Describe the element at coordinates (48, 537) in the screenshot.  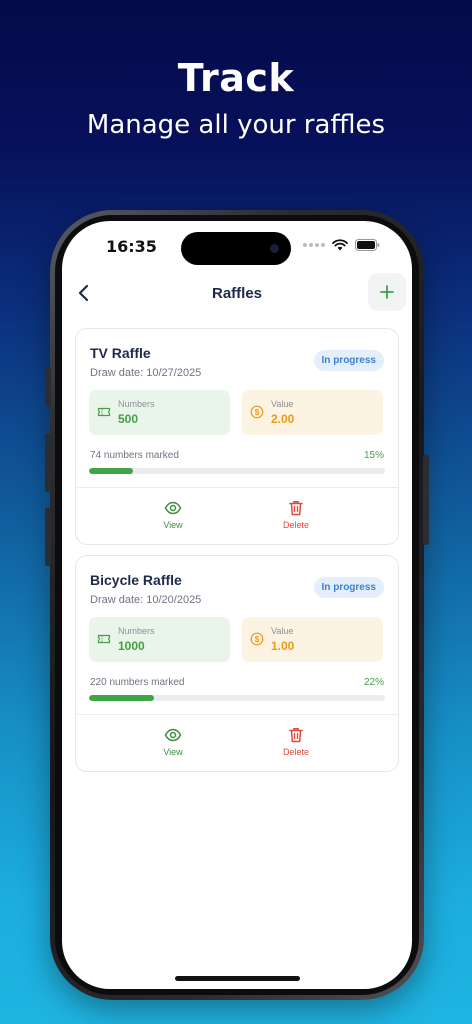
I see `volume-down-button` at that location.